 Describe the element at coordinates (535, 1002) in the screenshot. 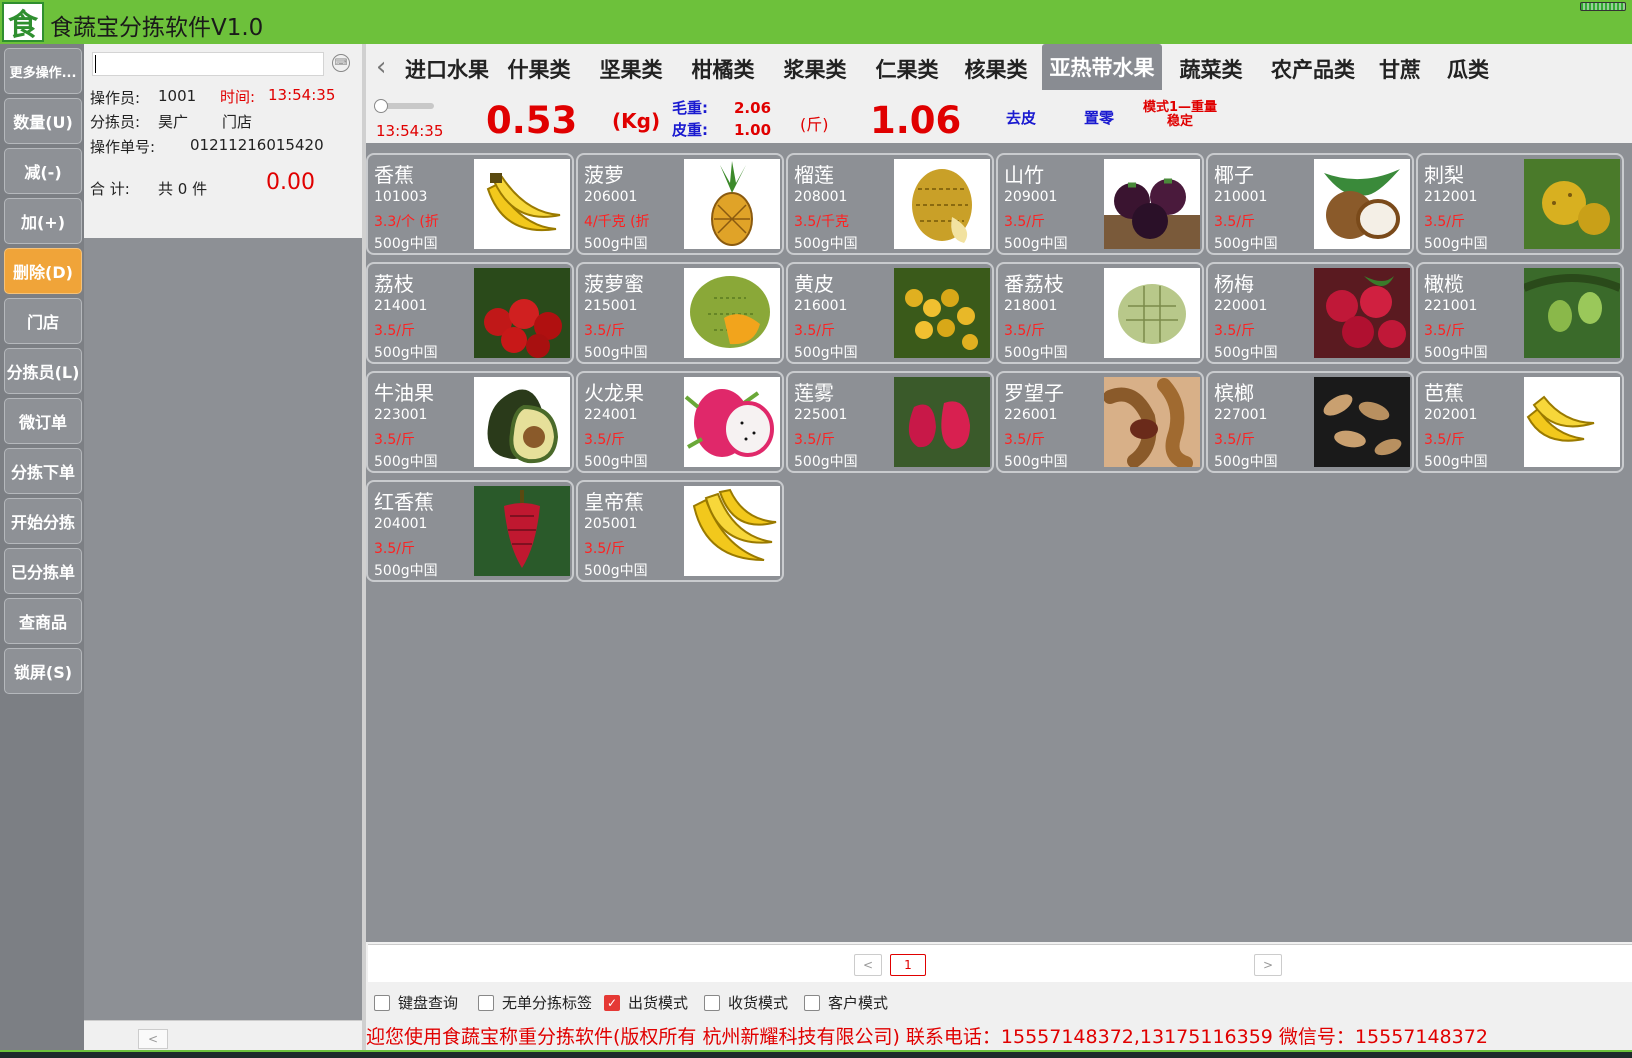

I see `option-1: 无单分拣标签` at that location.